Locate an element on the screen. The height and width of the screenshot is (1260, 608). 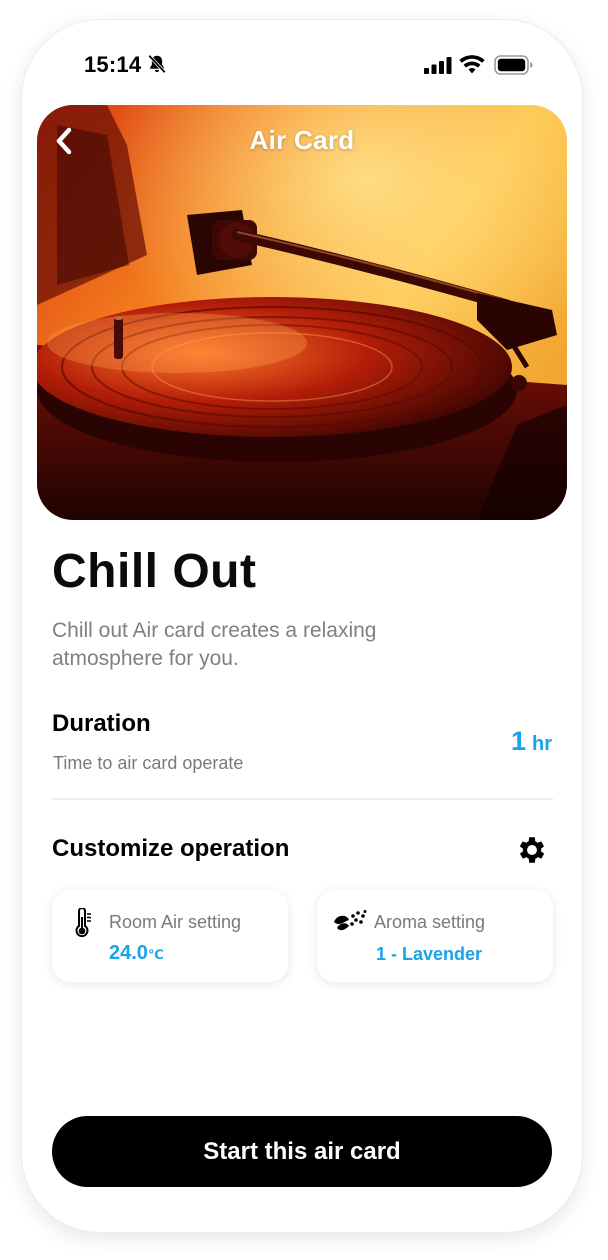
wifi-icon is located at coordinates (472, 66).